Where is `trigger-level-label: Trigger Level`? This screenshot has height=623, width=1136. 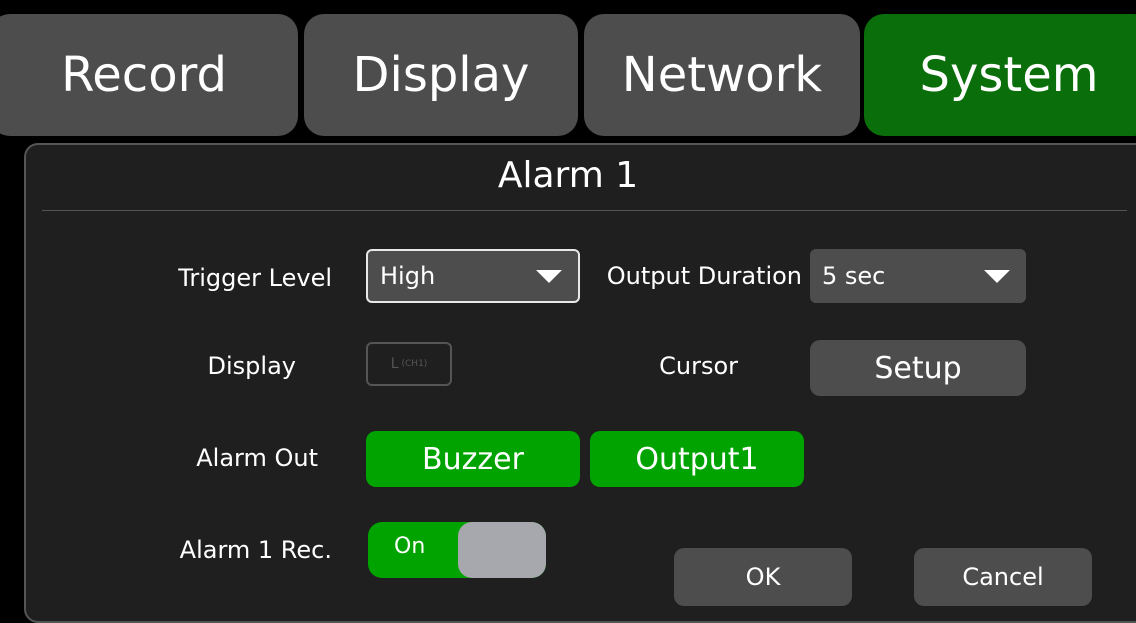
trigger-level-label: Trigger Level is located at coordinates (255, 278).